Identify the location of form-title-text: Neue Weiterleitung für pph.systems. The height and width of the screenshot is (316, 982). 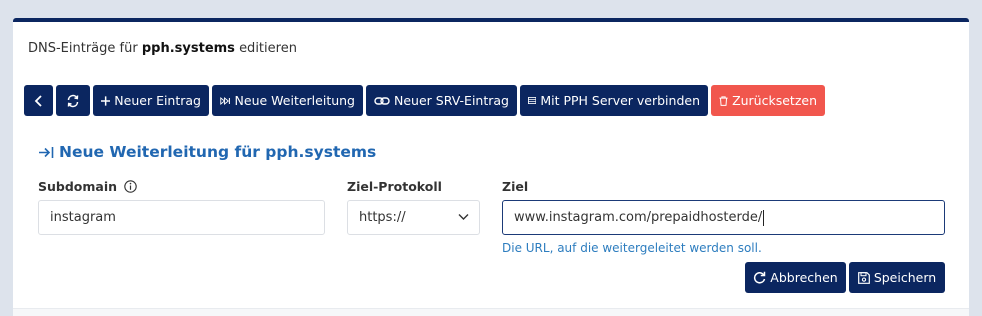
(218, 152).